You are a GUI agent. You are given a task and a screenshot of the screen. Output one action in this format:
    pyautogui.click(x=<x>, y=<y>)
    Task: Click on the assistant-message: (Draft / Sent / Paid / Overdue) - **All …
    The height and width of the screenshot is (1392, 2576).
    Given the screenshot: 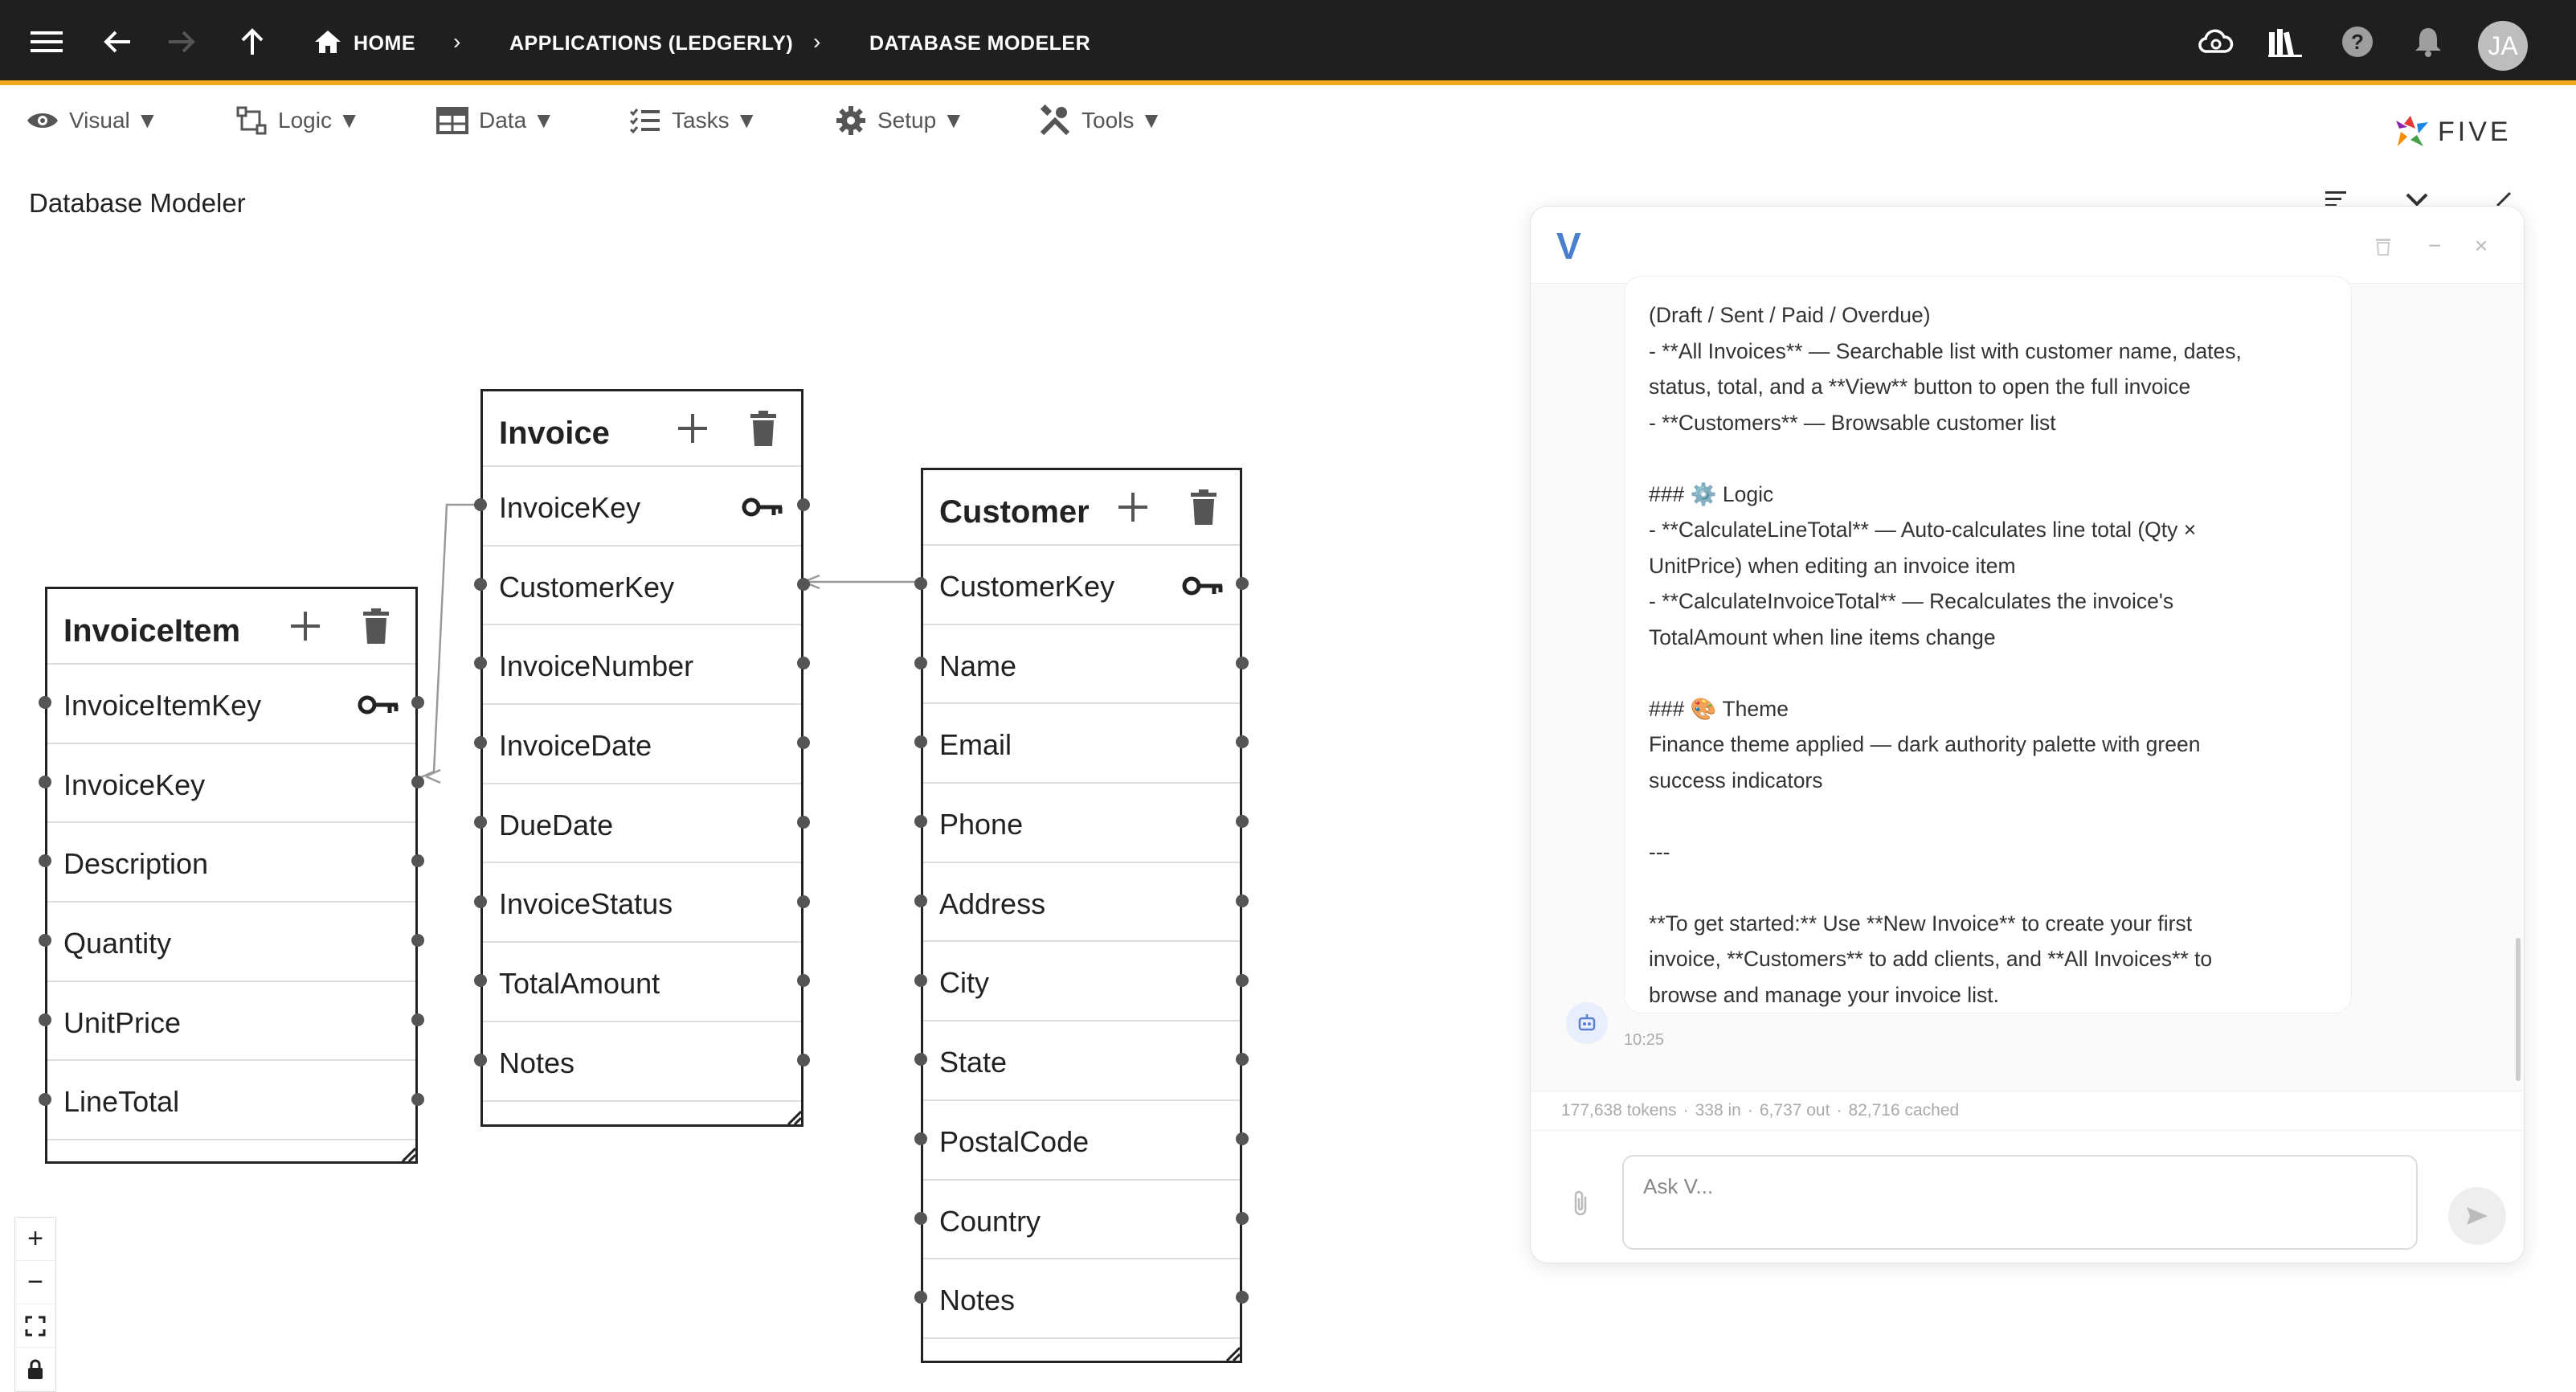 What is the action you would take?
    pyautogui.click(x=1988, y=644)
    